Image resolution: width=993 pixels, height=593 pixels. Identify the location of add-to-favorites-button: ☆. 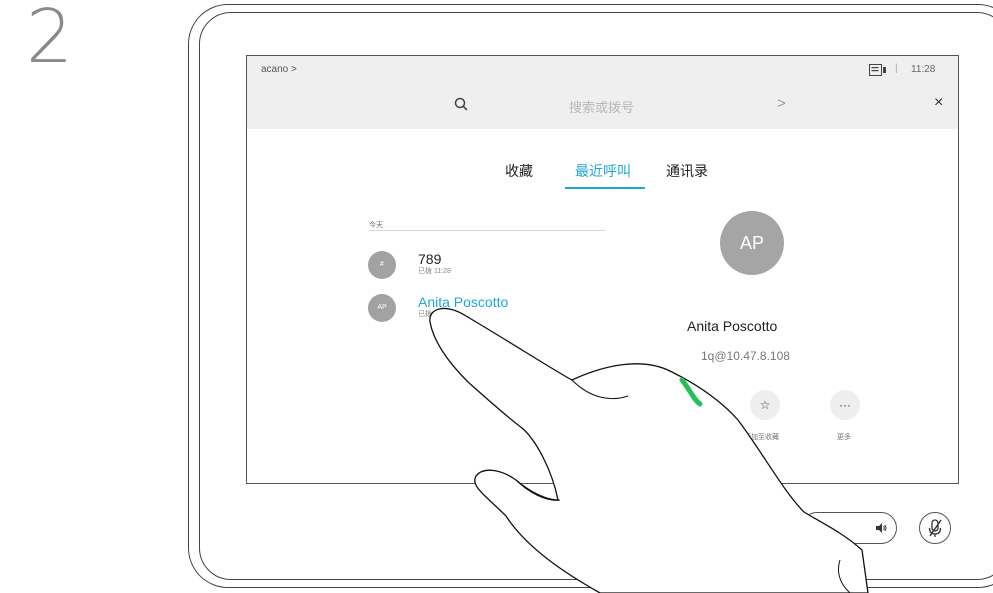
(765, 405).